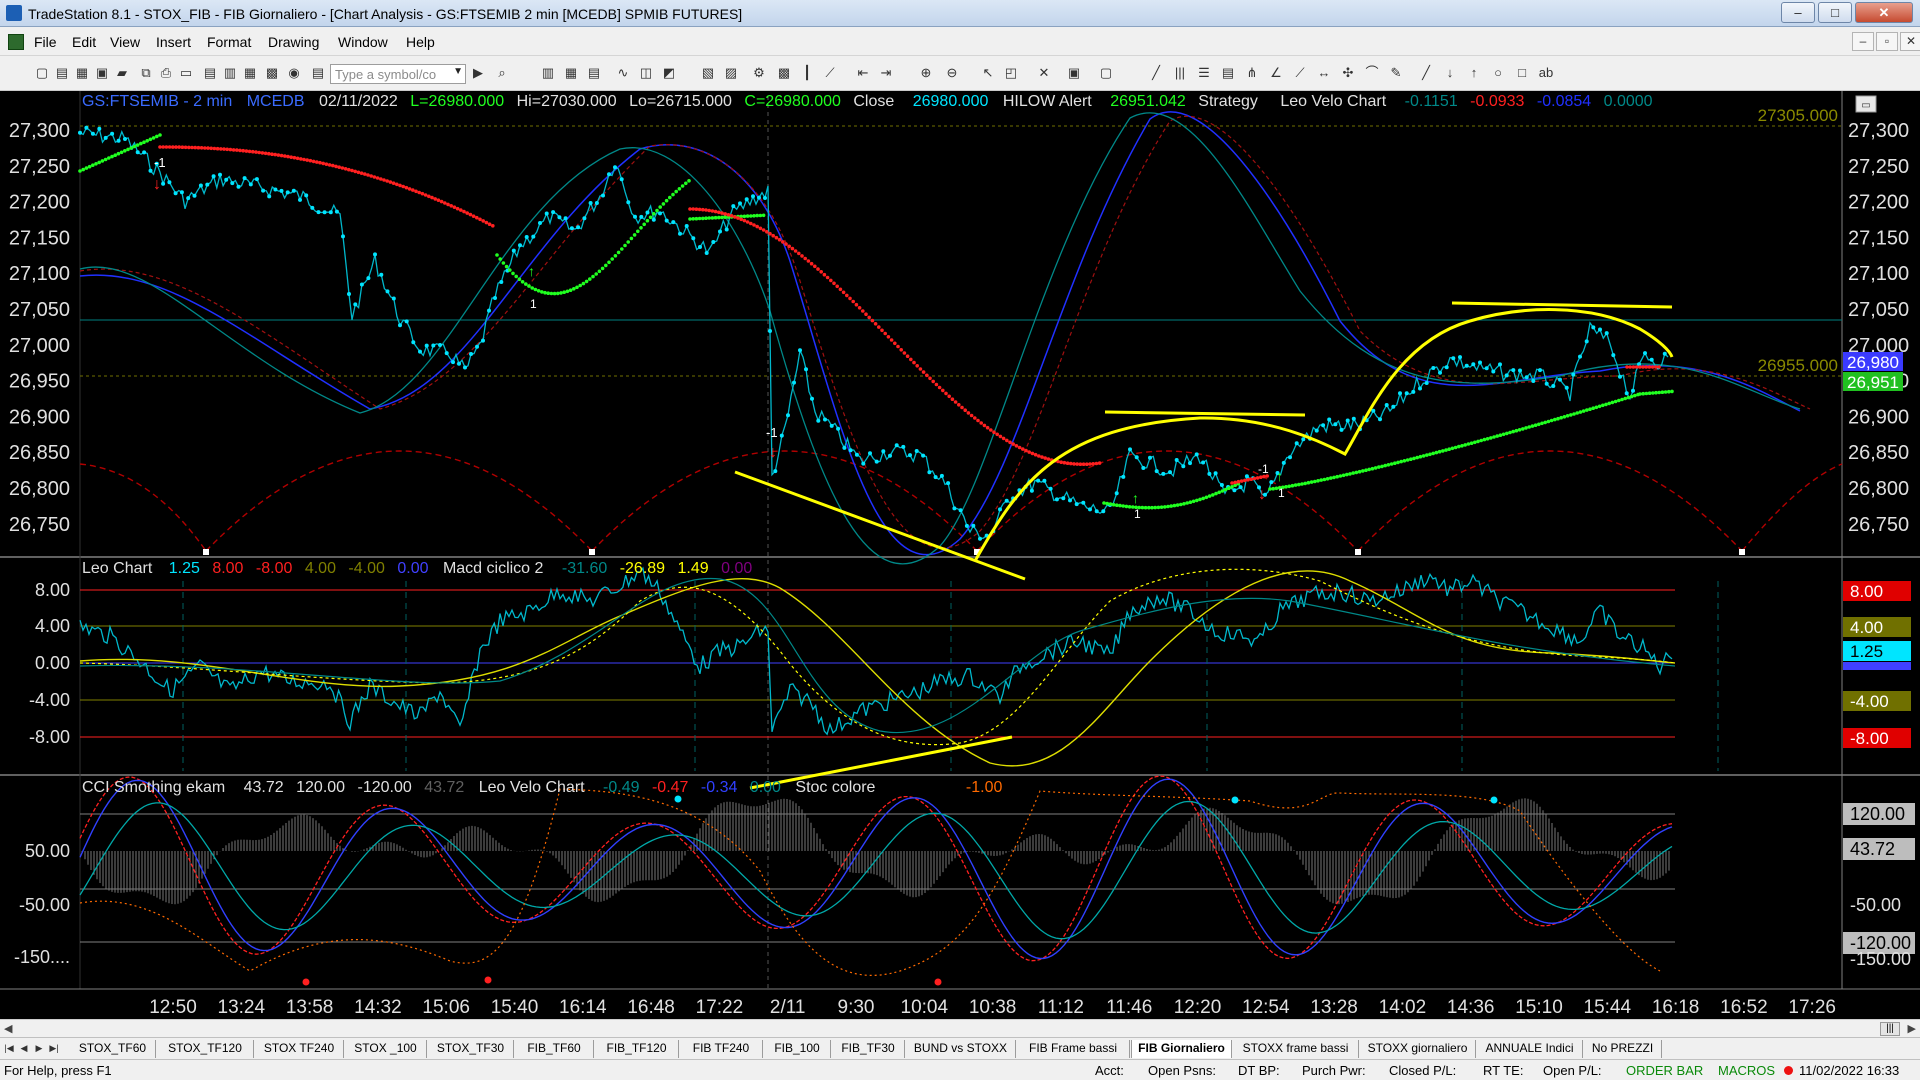  I want to click on menu-file: File, so click(45, 42).